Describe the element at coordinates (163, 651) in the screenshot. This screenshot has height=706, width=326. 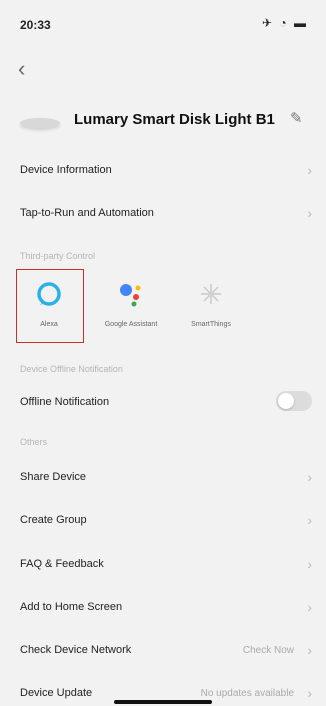
I see `row-check-network: Check Device Network Check Now ›` at that location.